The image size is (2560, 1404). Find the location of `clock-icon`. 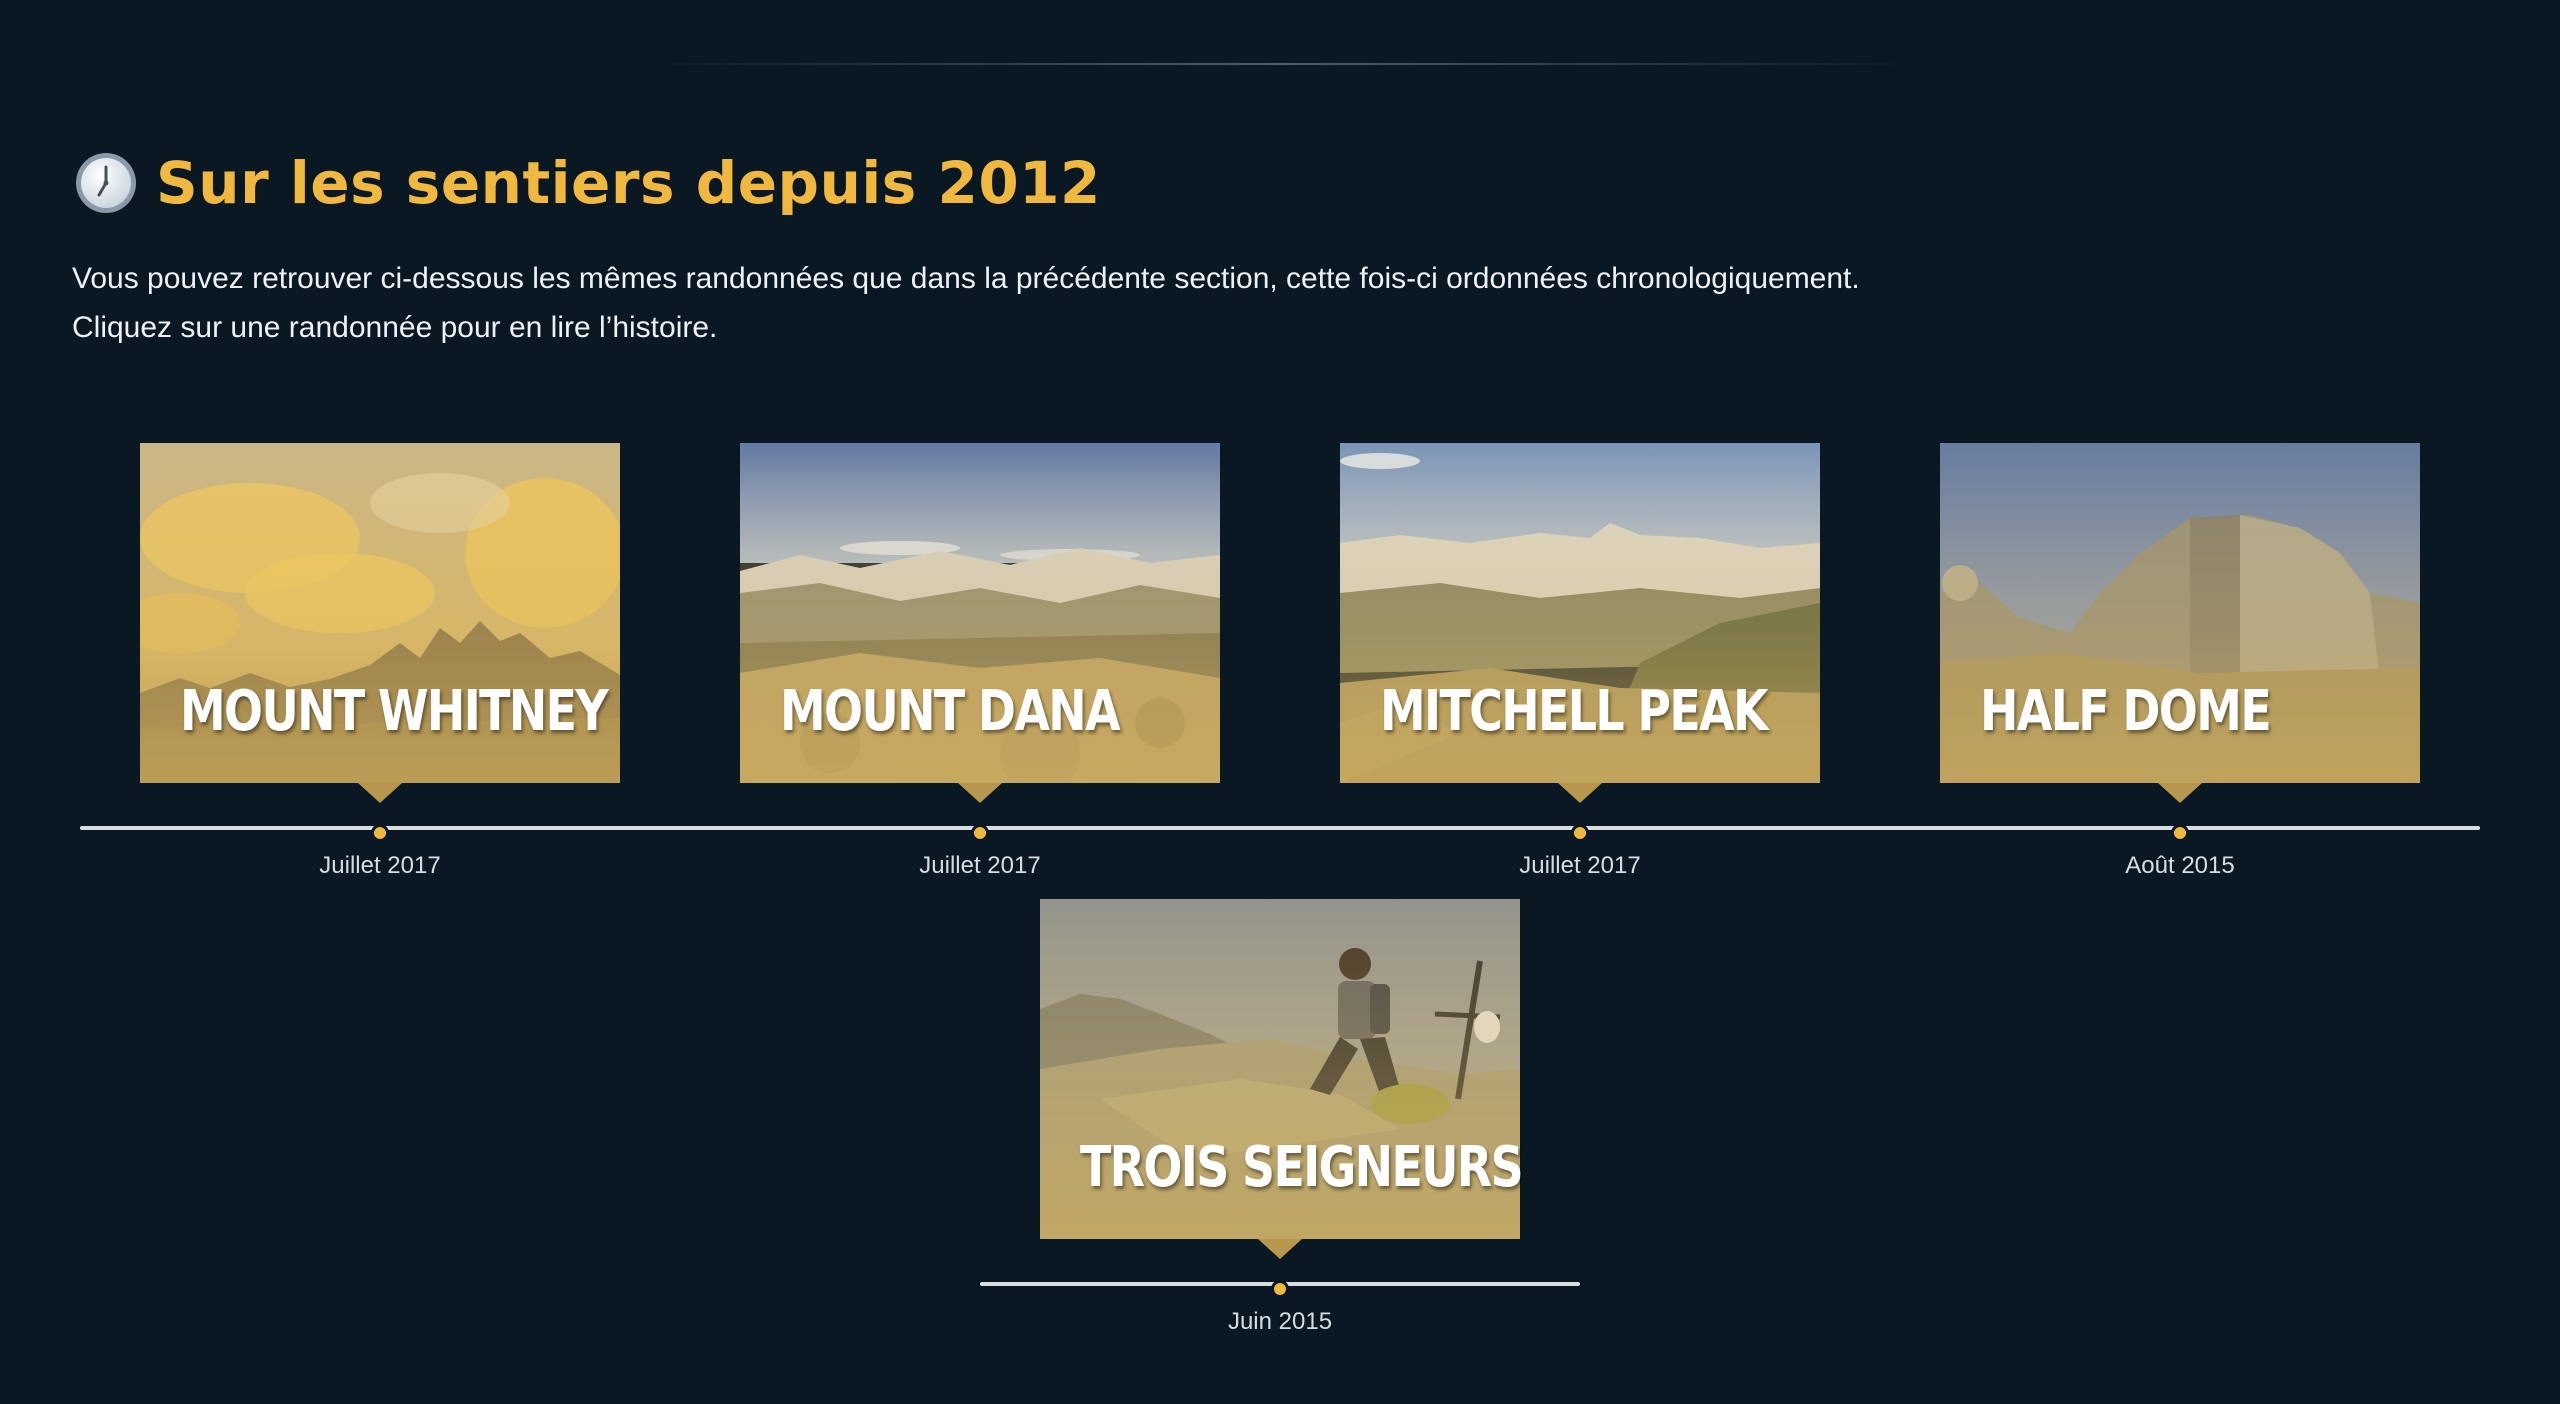

clock-icon is located at coordinates (106, 183).